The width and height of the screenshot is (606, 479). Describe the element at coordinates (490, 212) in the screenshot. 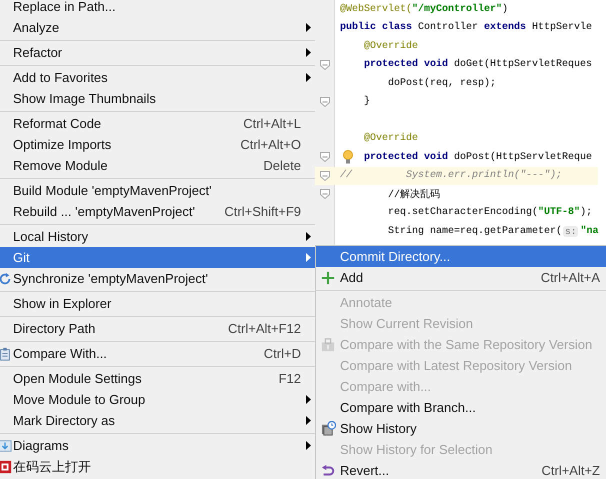

I see `code-line: req.setCharacterEncoding("UTF-8");` at that location.